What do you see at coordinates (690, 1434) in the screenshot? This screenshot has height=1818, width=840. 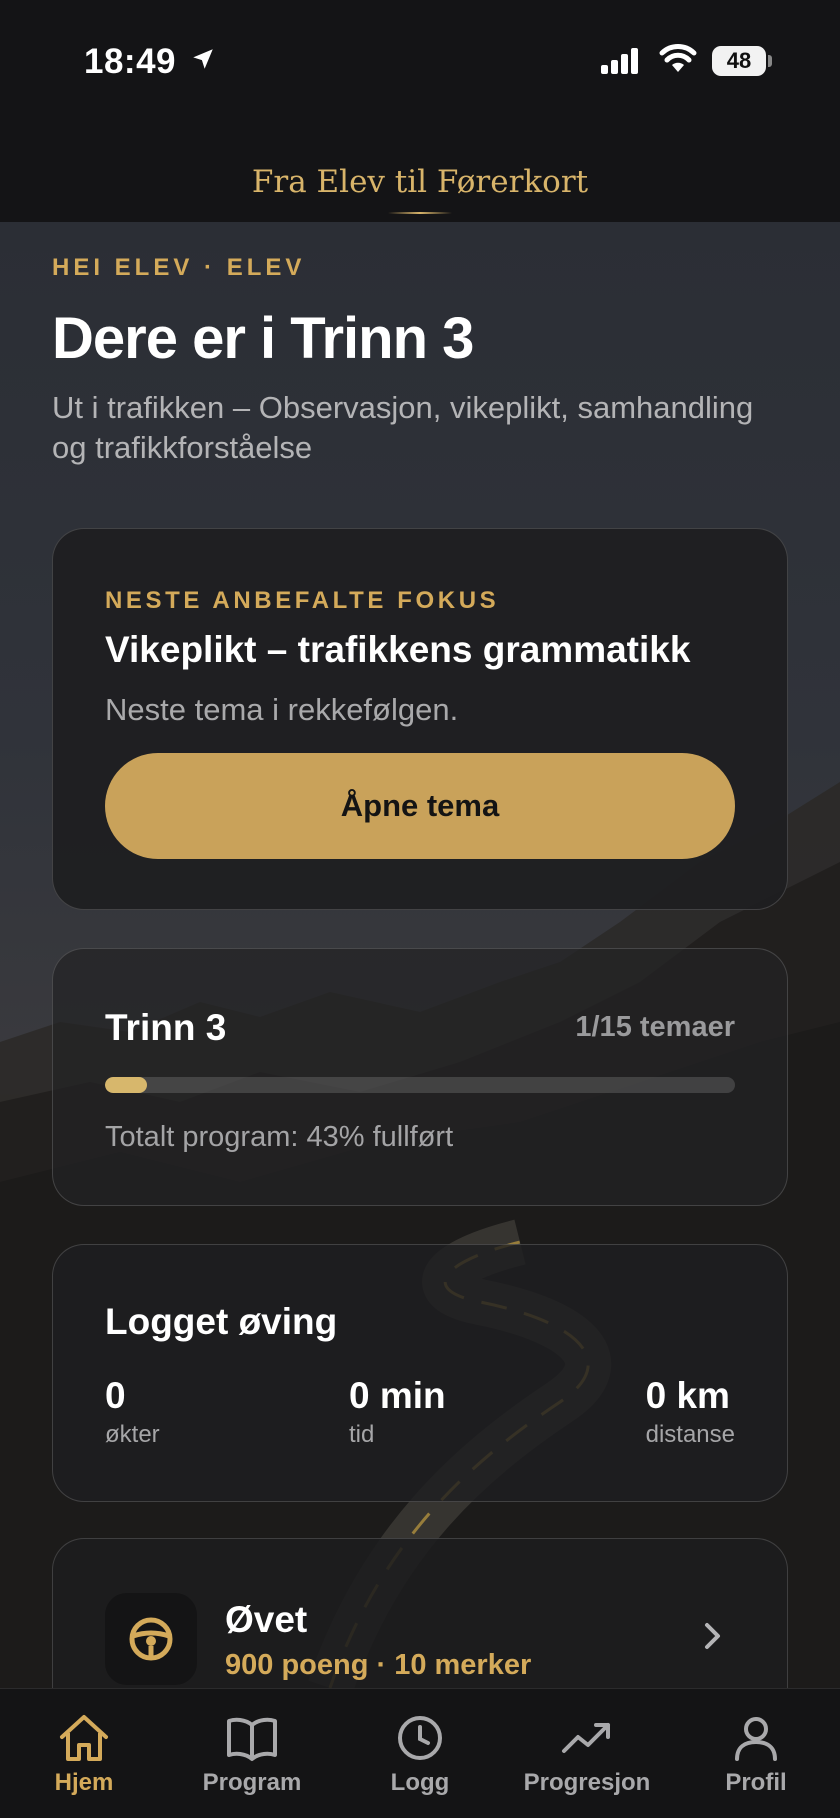 I see `stat-label: distanse` at bounding box center [690, 1434].